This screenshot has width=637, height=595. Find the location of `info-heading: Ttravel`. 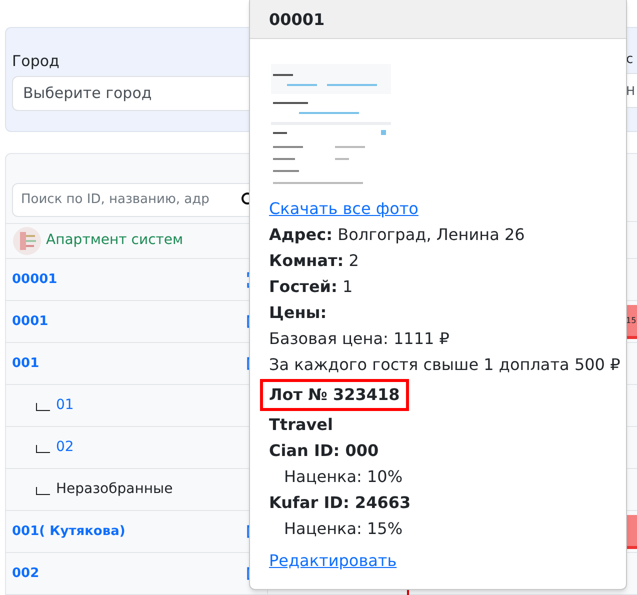

info-heading: Ttravel is located at coordinates (301, 425).